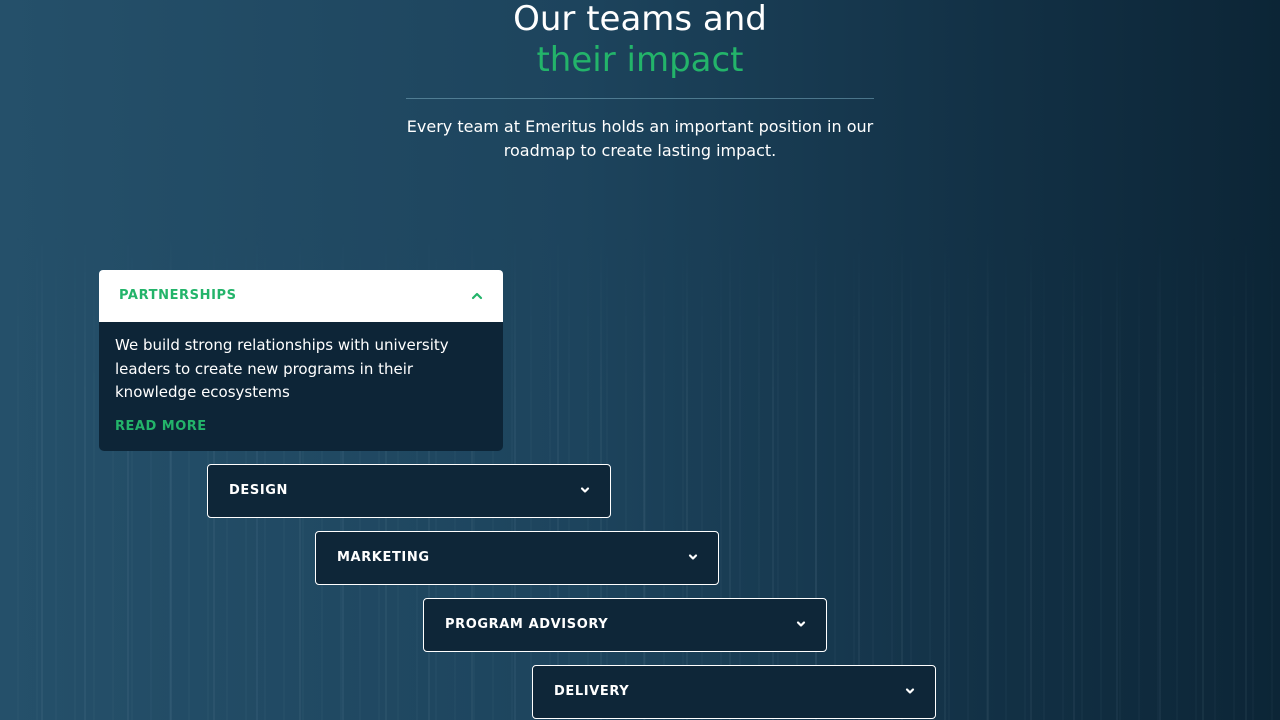 The image size is (1280, 720). I want to click on chevron-up-icon, so click(477, 296).